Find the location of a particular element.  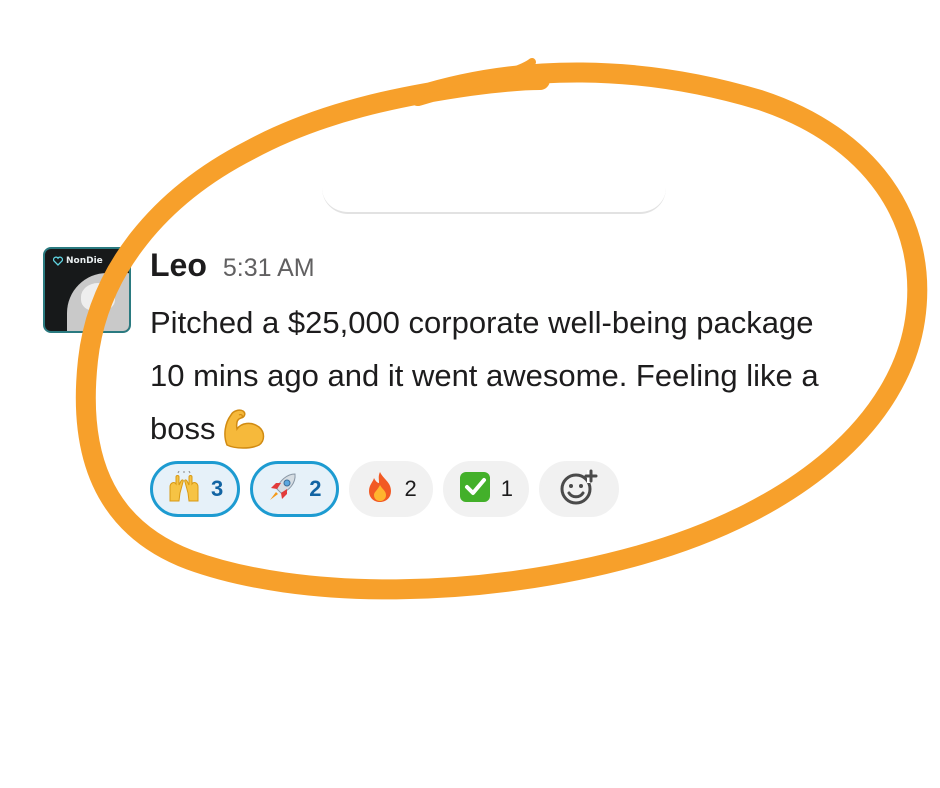

reaction-check-mark: 1 is located at coordinates (485, 489).